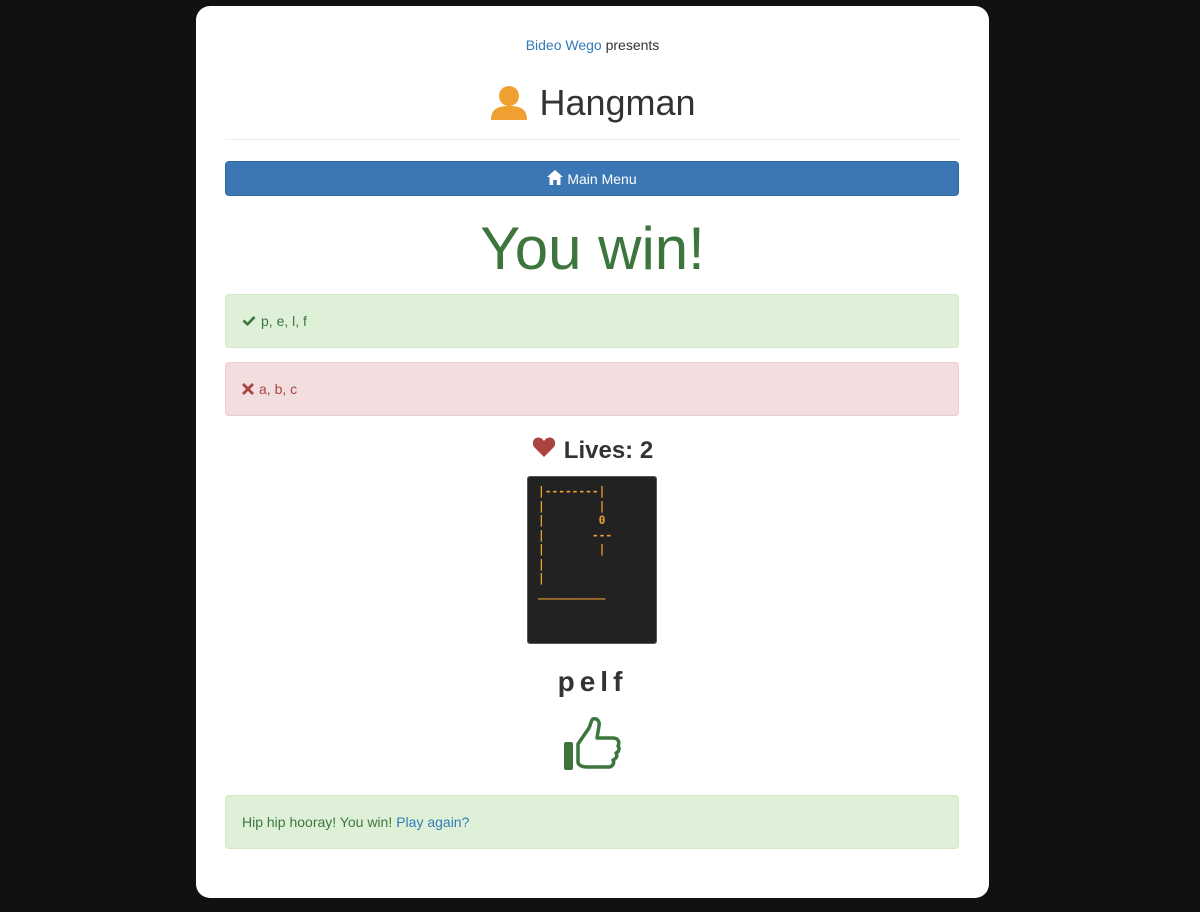 This screenshot has width=1200, height=912. I want to click on check-icon, so click(249, 321).